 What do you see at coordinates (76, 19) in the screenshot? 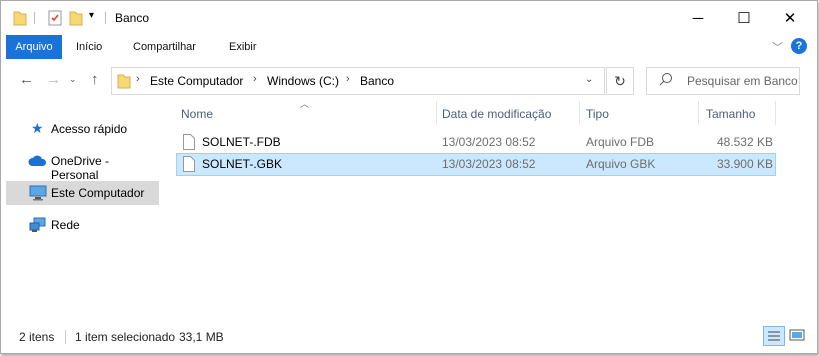
I see `new-folder-icon` at bounding box center [76, 19].